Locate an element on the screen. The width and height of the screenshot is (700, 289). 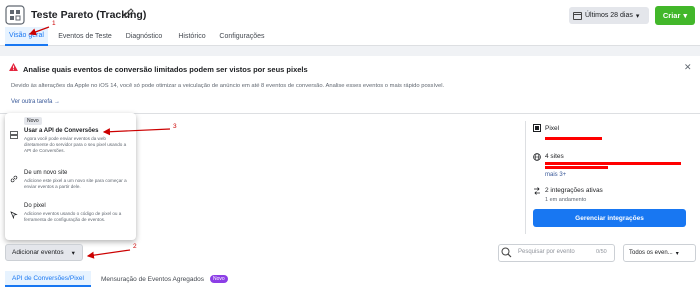
close-icon: ✕ is located at coordinates (688, 67).